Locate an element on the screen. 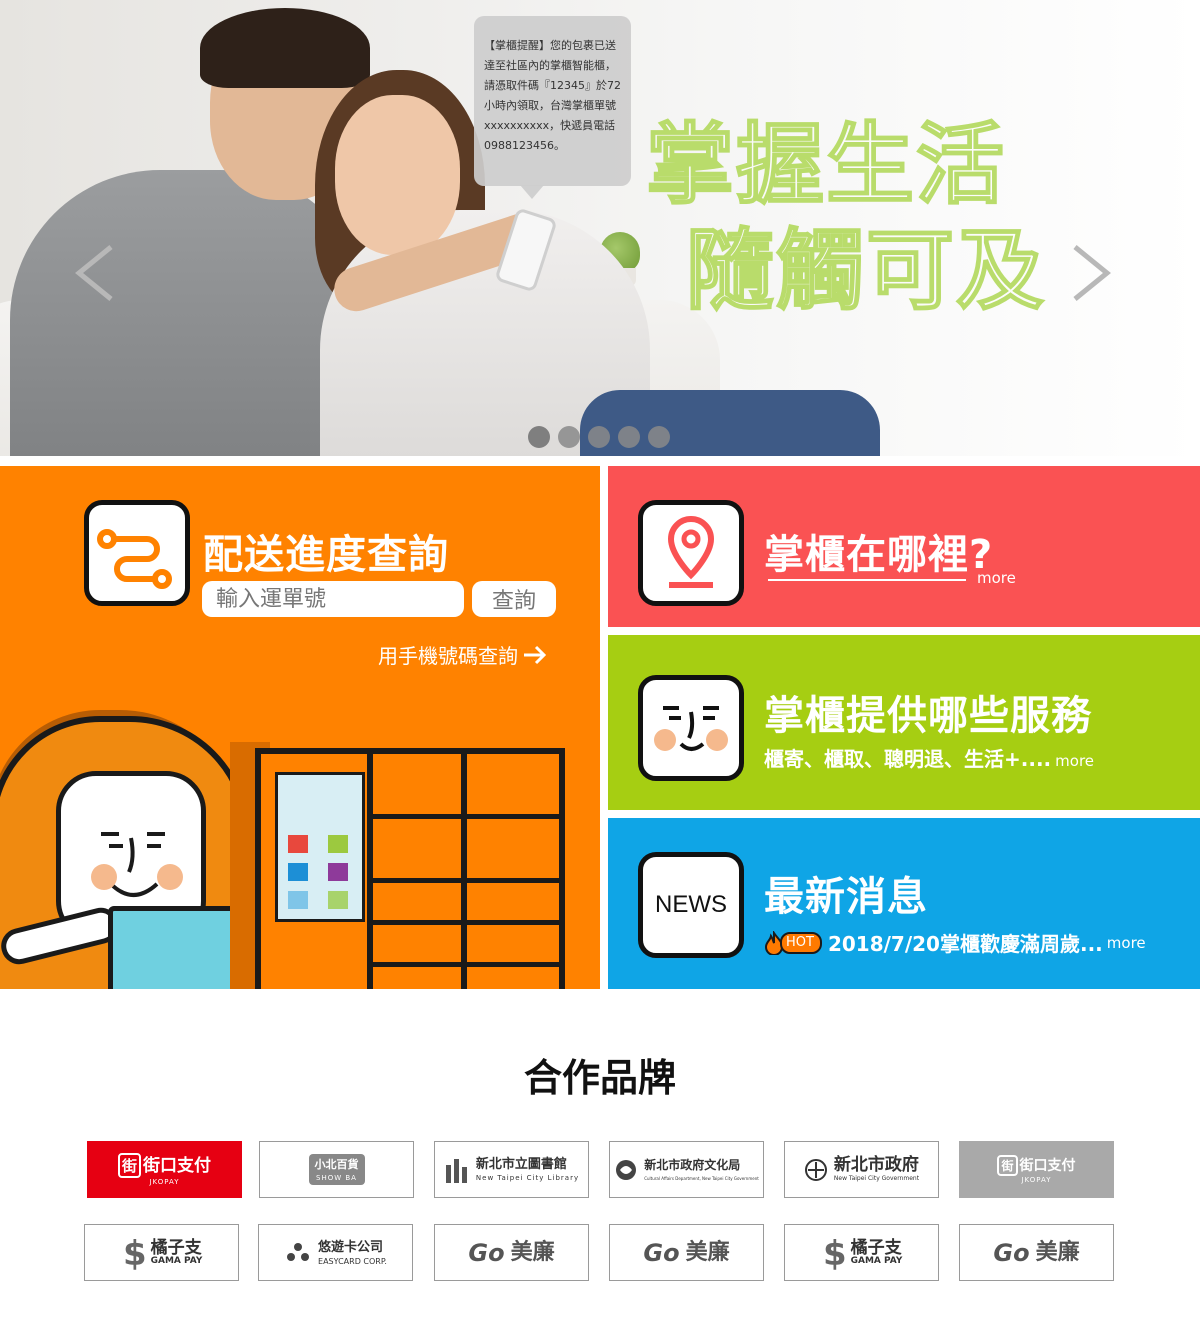 This screenshot has height=1341, width=1200. waybill-input is located at coordinates (333, 599).